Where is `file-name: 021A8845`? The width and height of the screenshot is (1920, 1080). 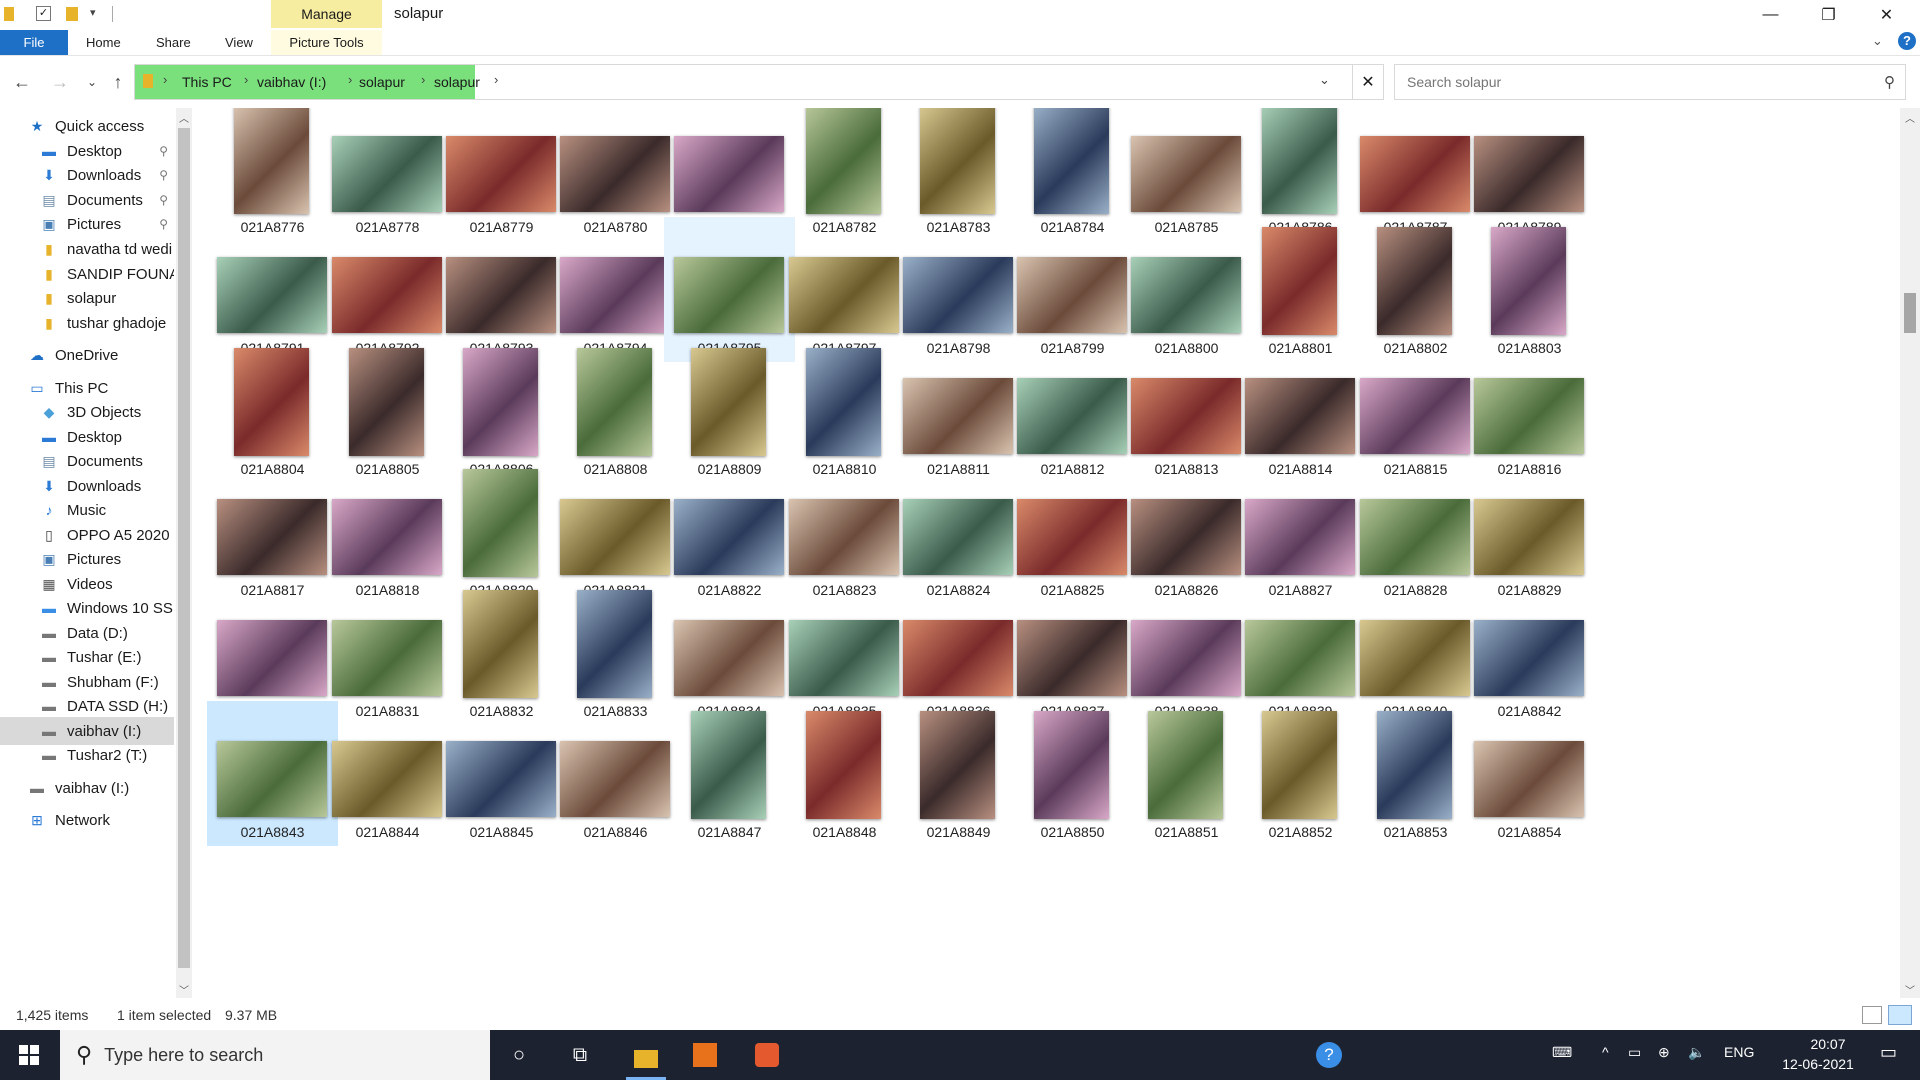
file-name: 021A8845 is located at coordinates (501, 832).